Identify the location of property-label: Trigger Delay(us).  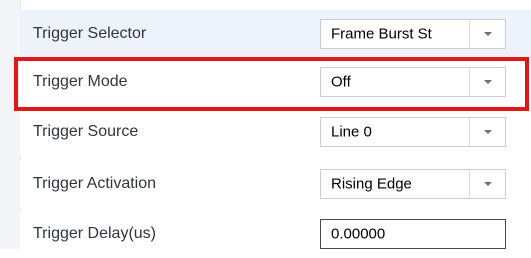
(94, 233).